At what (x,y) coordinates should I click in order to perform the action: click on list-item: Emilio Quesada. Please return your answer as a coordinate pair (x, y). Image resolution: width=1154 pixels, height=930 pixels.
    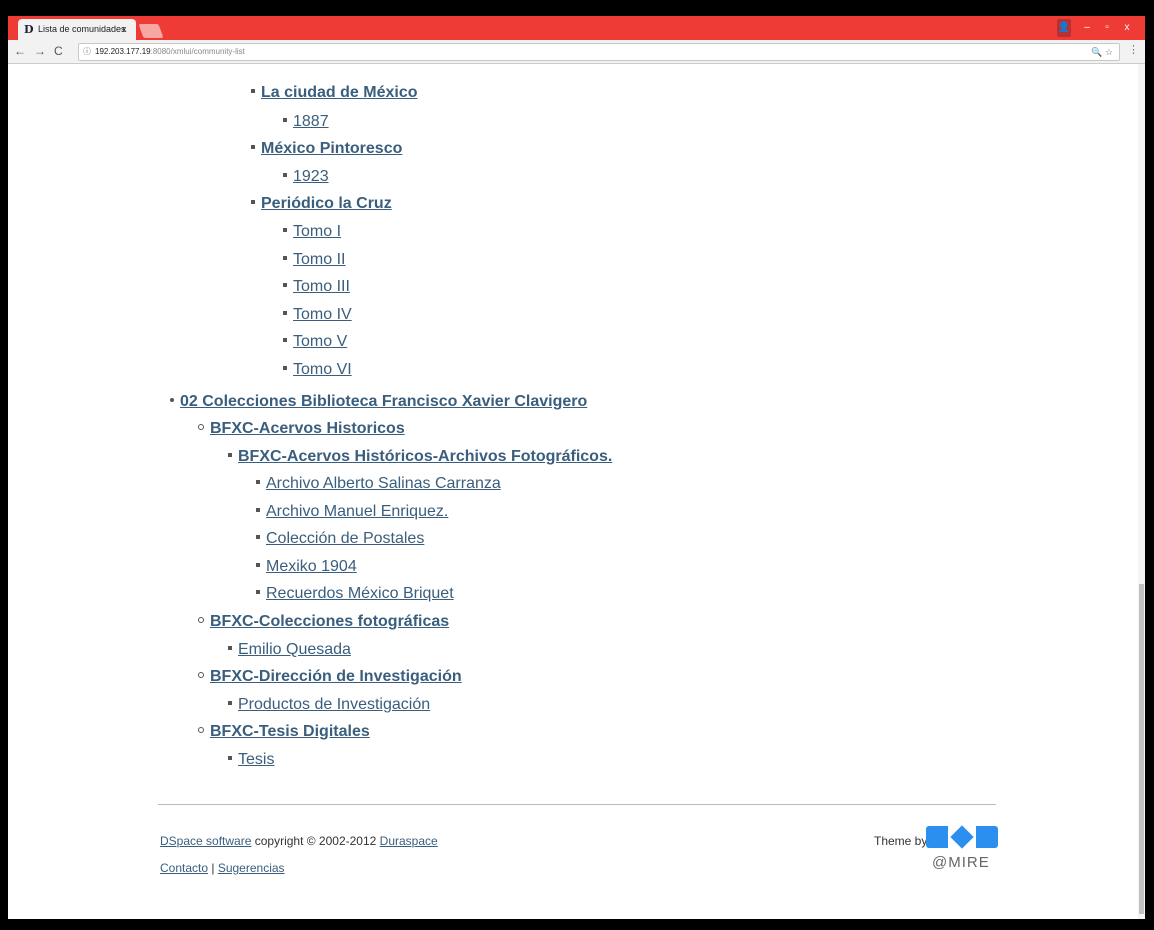
    Looking at the image, I should click on (289, 650).